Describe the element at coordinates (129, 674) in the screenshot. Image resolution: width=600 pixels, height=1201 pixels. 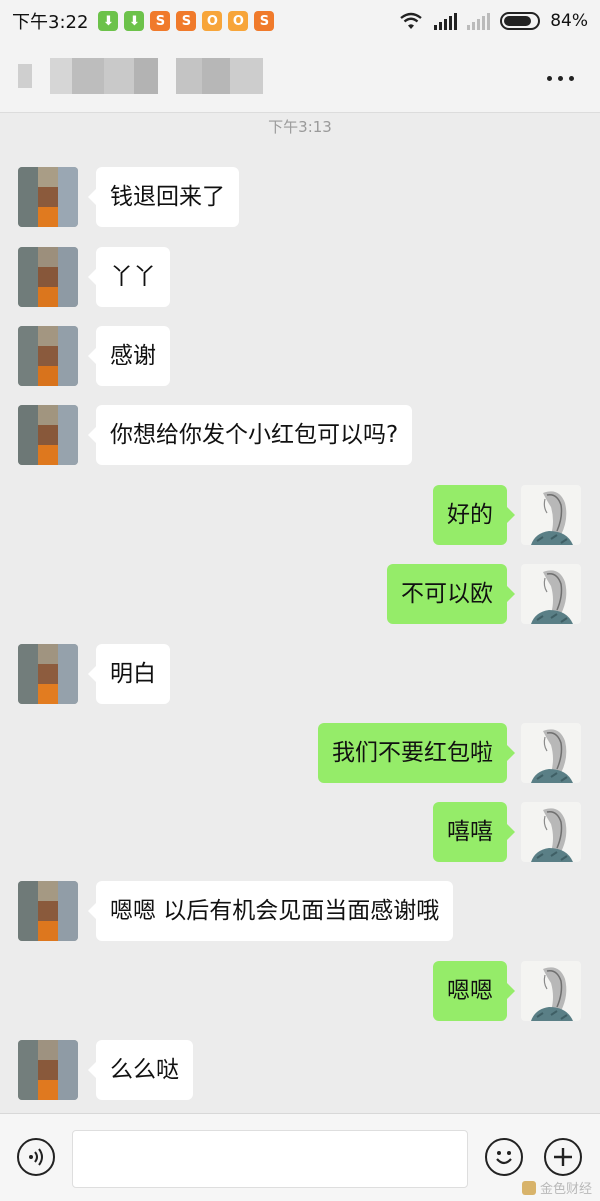
I see `incoming-message: 明白` at that location.